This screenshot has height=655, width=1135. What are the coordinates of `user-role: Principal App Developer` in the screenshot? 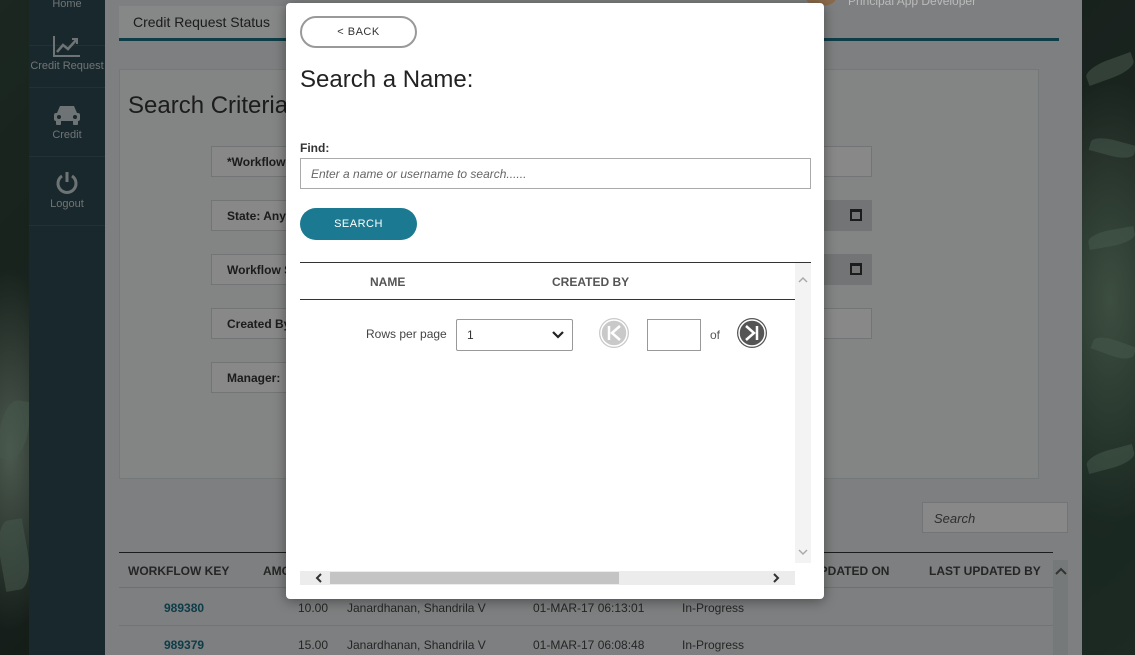 It's located at (912, 4).